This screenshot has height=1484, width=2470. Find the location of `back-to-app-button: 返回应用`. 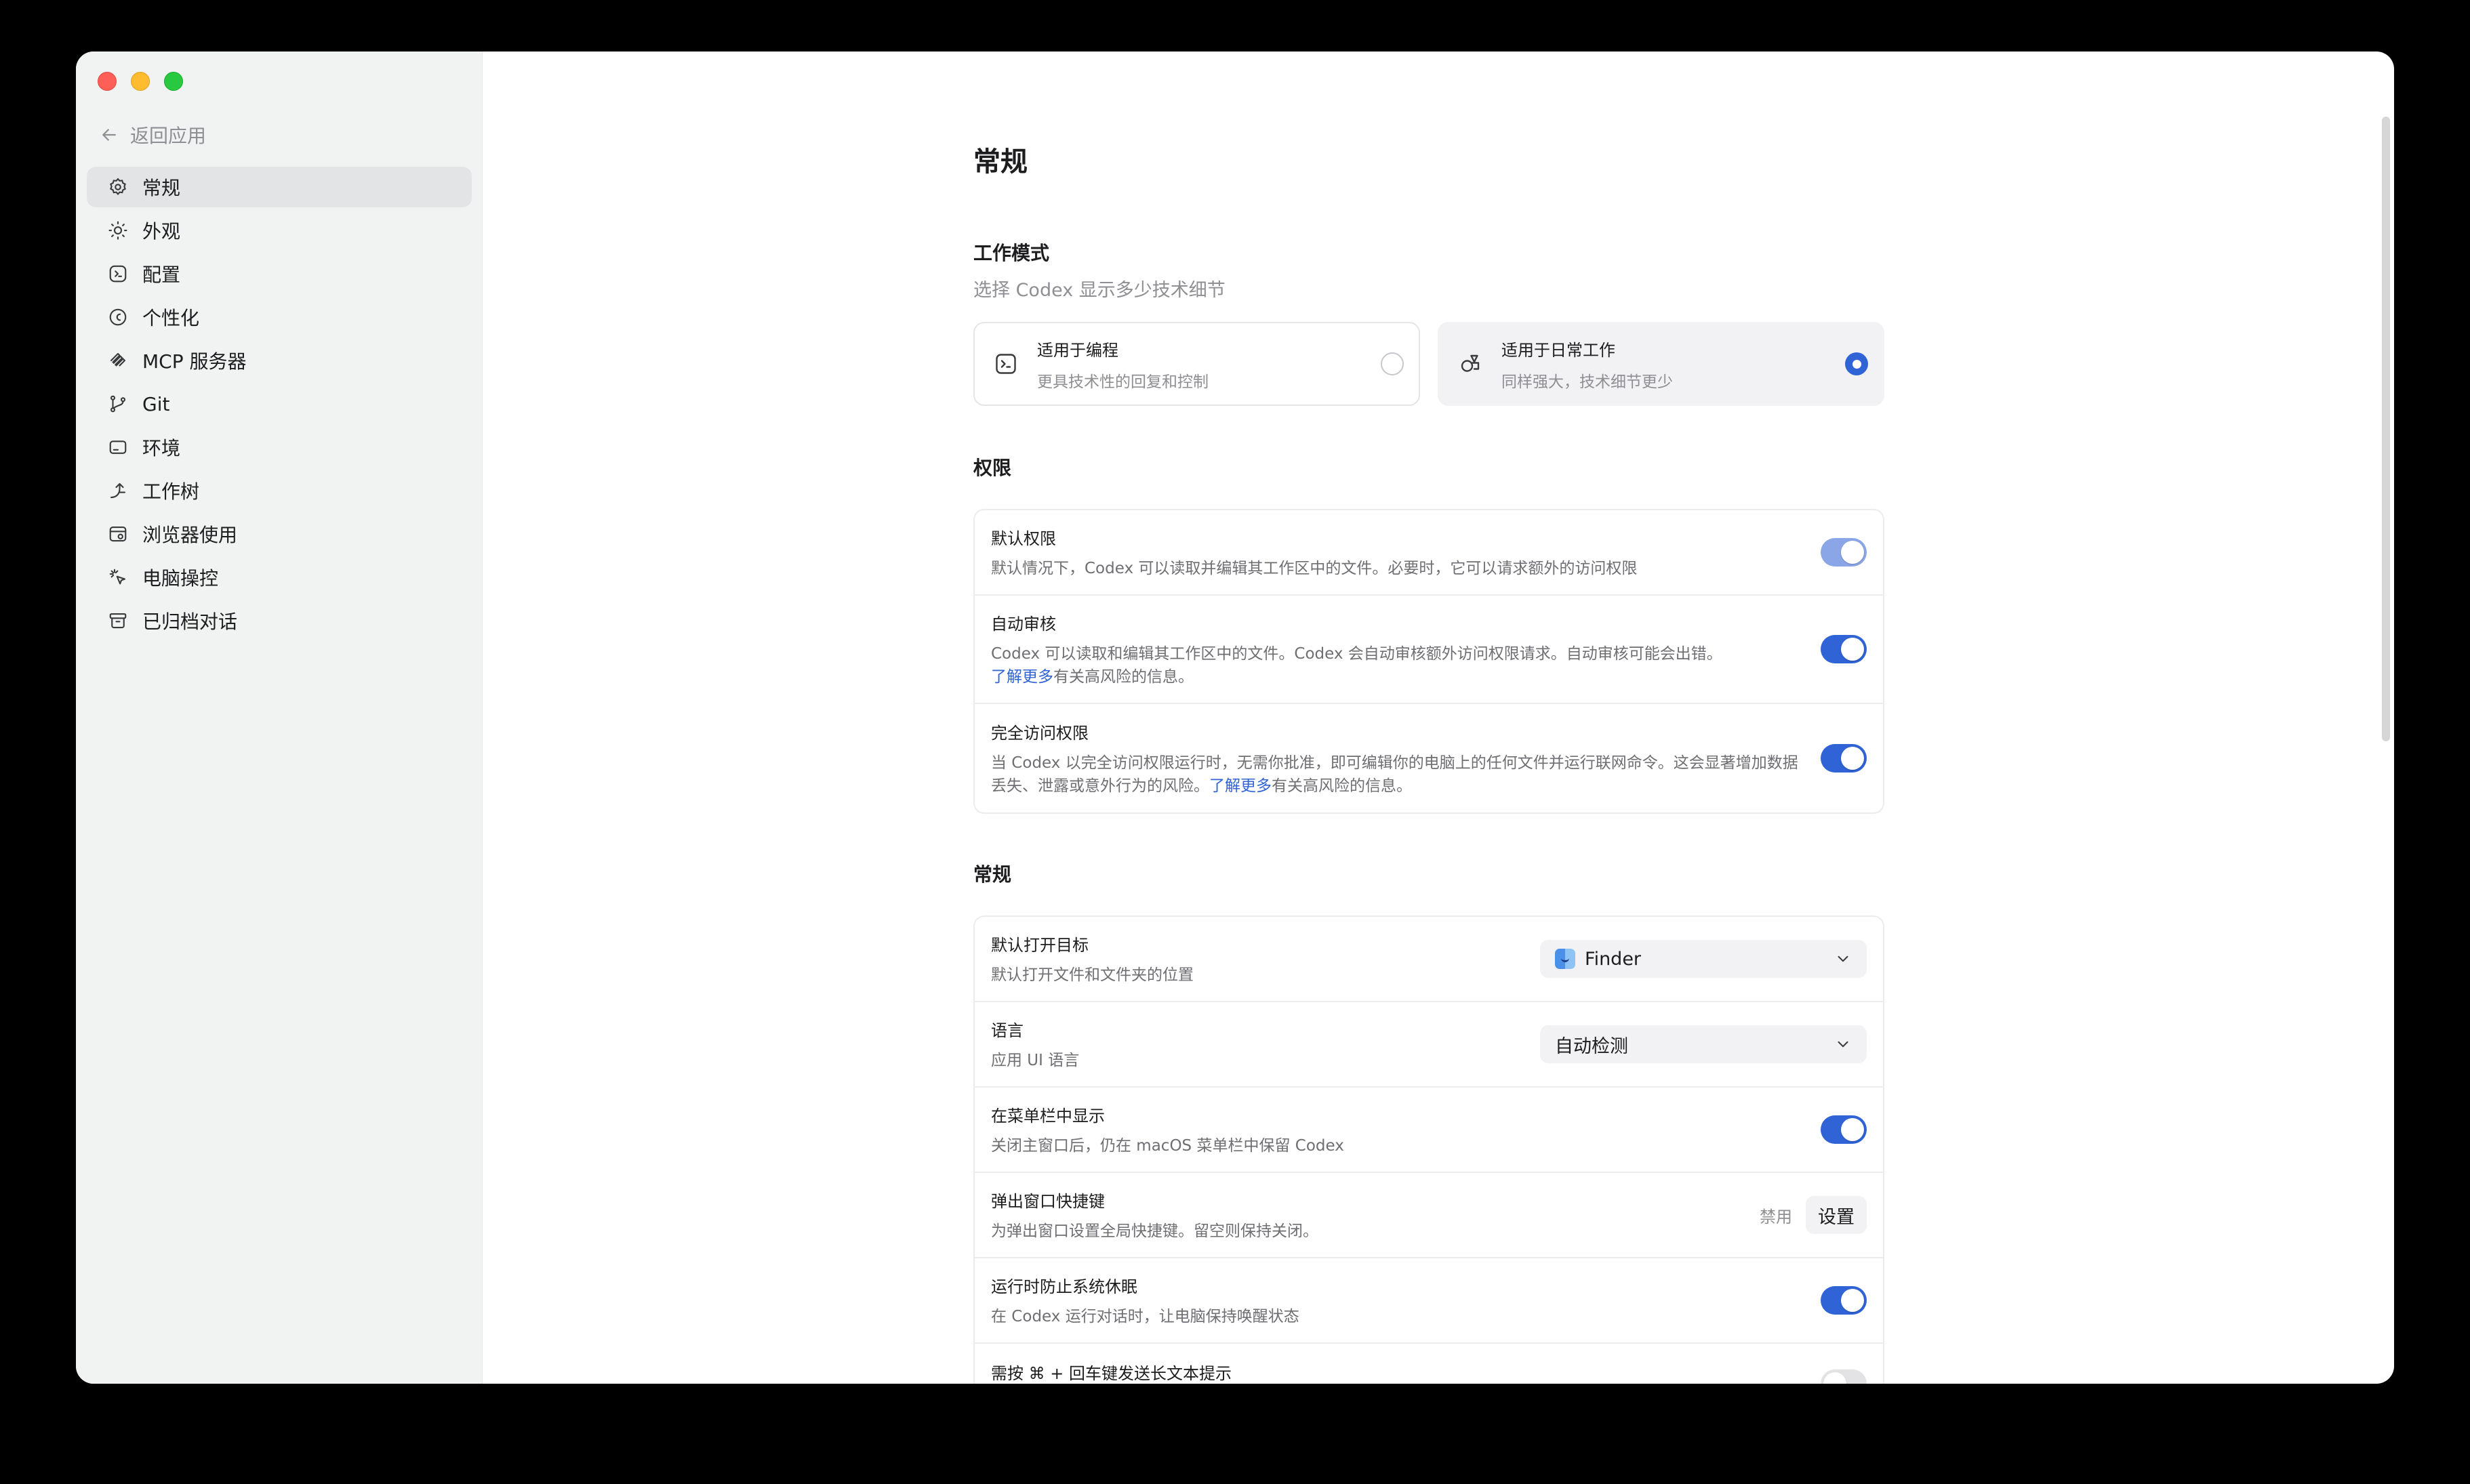

back-to-app-button: 返回应用 is located at coordinates (152, 134).